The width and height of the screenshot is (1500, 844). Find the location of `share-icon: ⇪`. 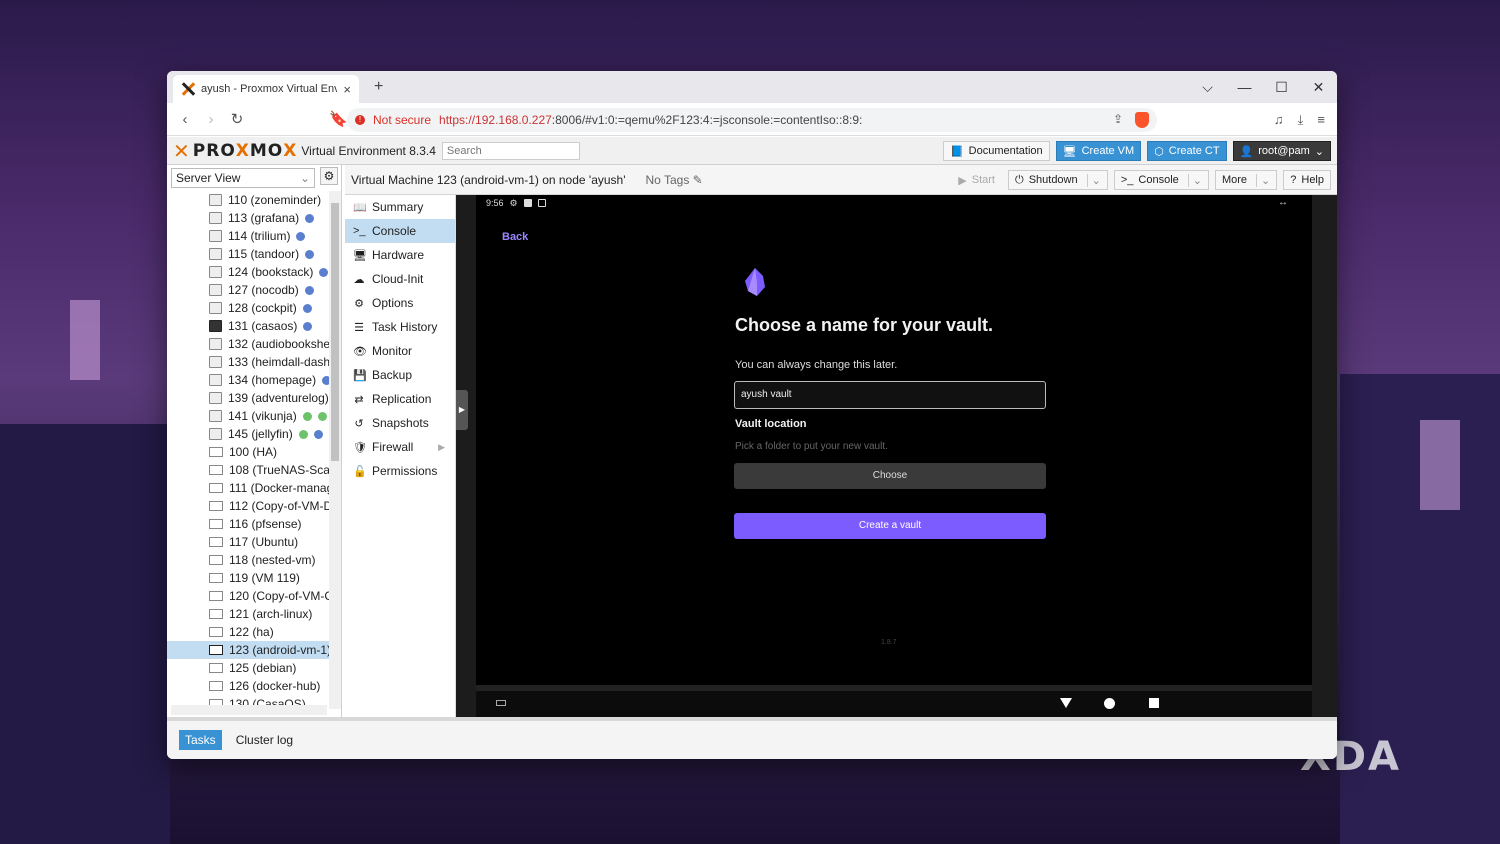

share-icon: ⇪ is located at coordinates (1118, 120).